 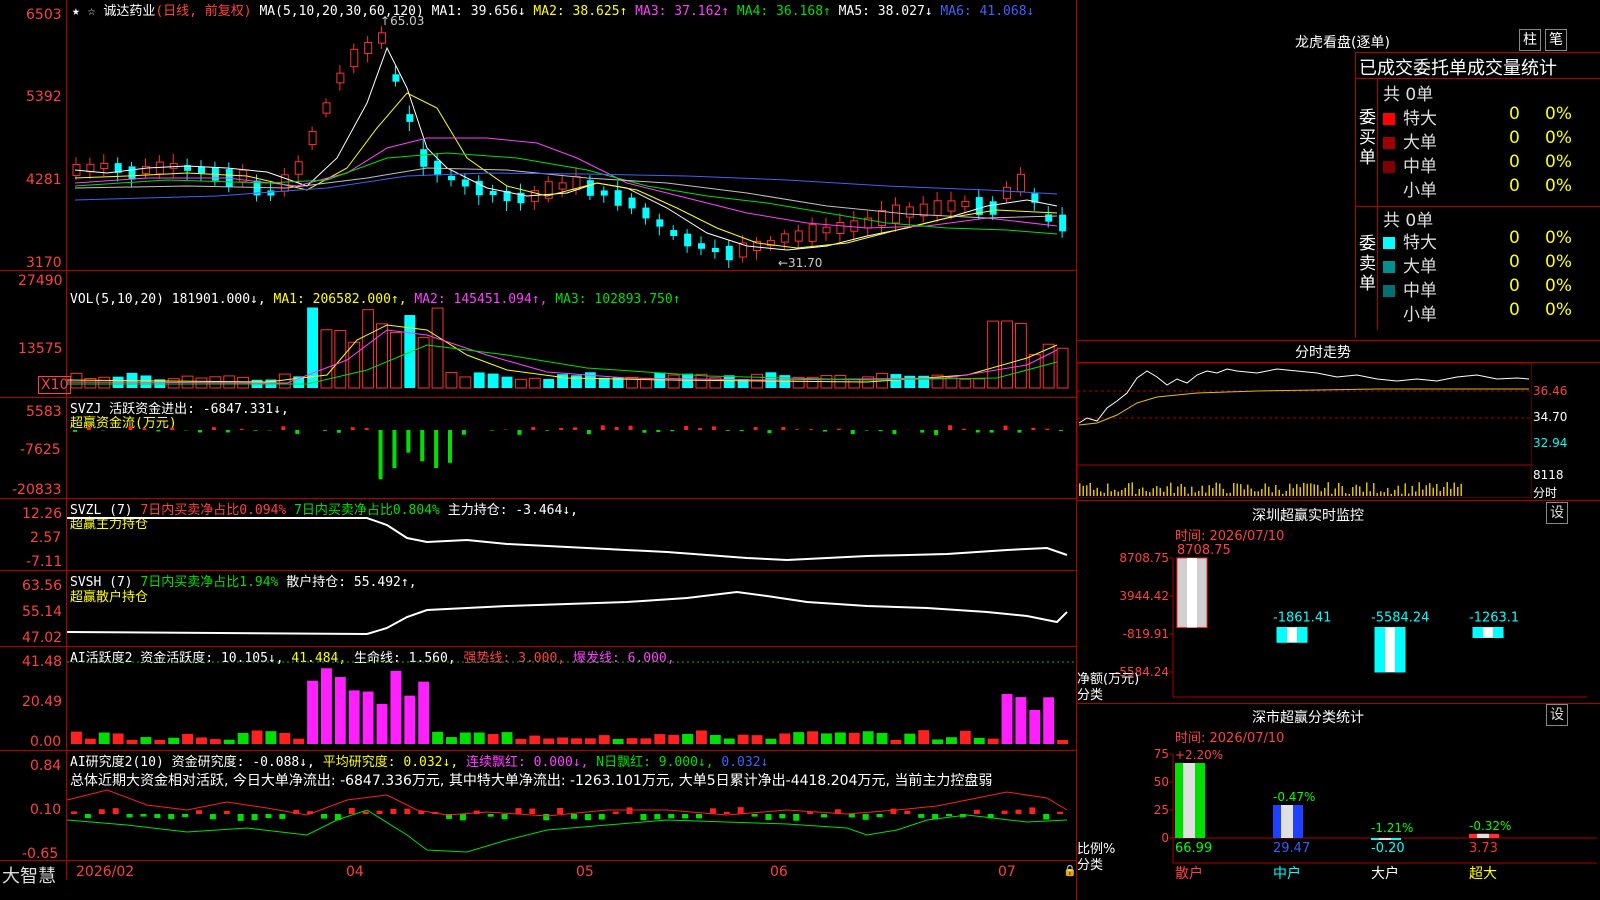 What do you see at coordinates (1483, 835) in the screenshot?
I see `classify-bar-highlight` at bounding box center [1483, 835].